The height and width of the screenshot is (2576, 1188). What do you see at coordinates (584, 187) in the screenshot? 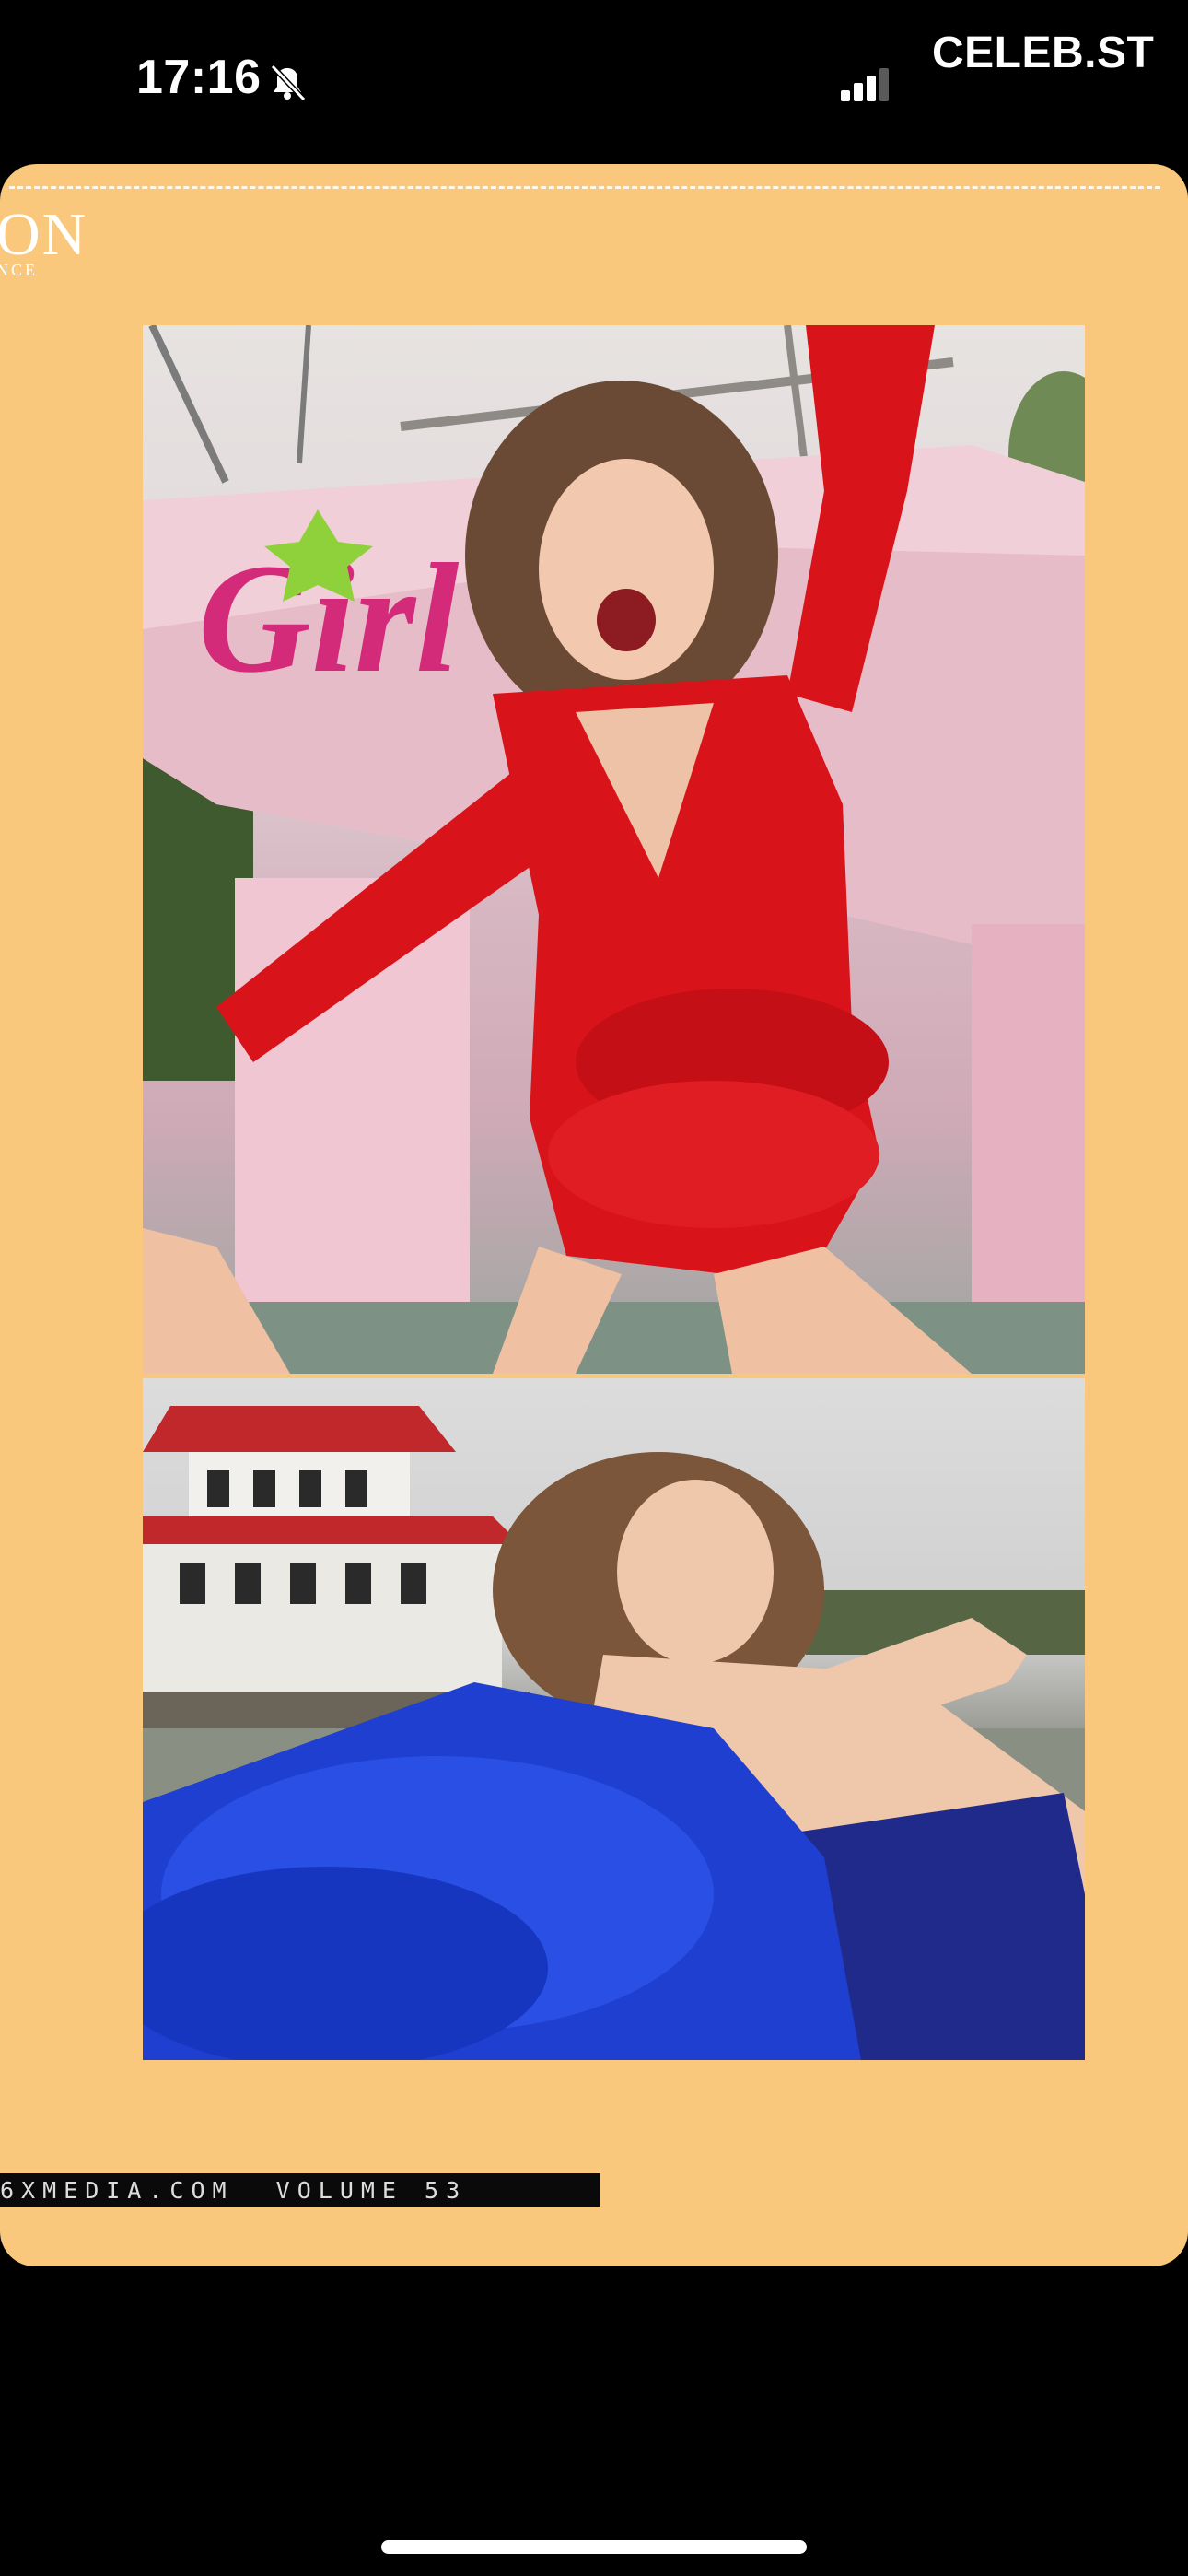
I see `story-progress-bar` at bounding box center [584, 187].